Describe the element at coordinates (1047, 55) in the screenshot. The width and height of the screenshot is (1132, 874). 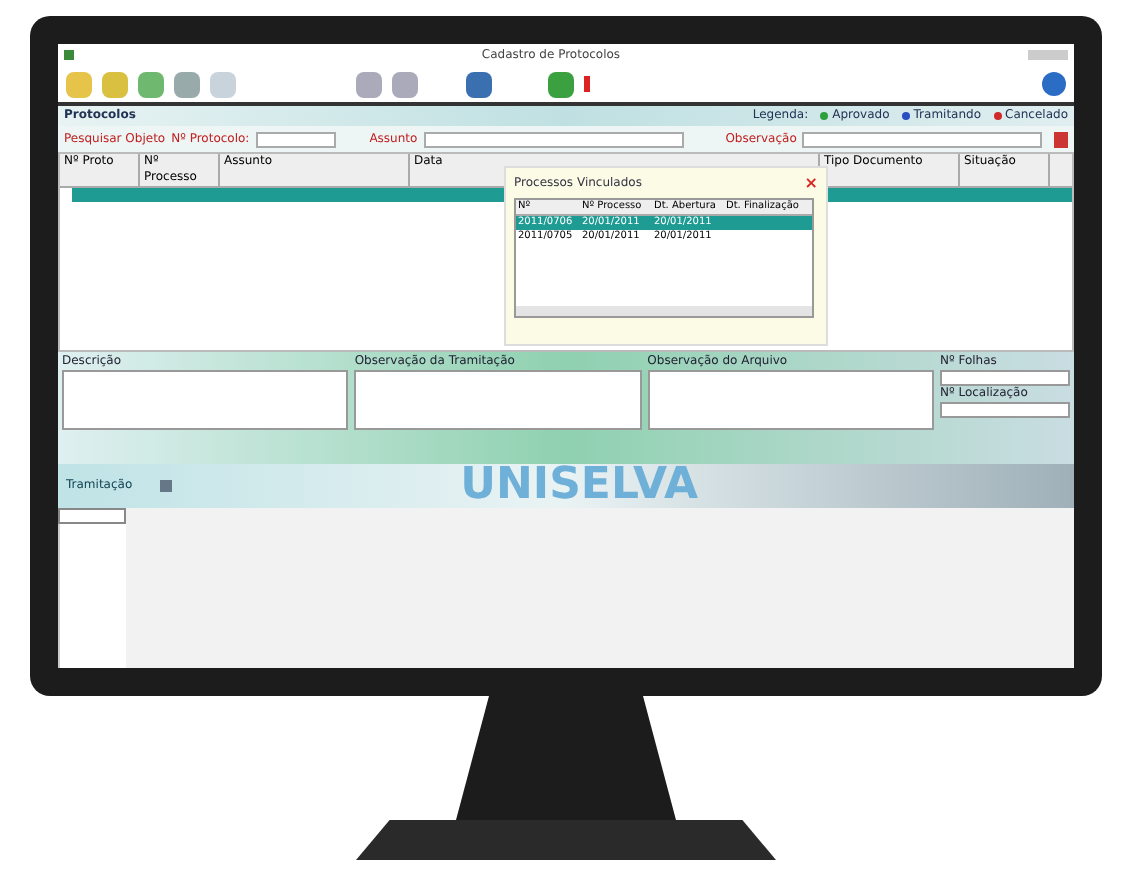
I see `window-controls-icon` at that location.